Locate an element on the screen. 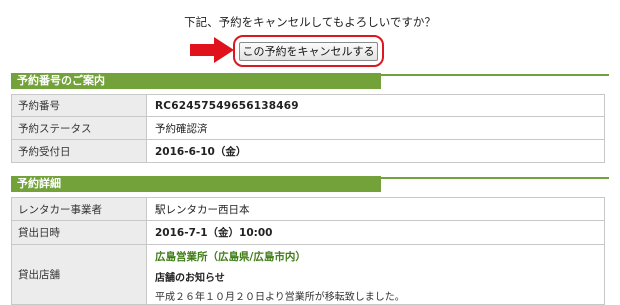  table-row: 予約受付日 2016-6-10（金） is located at coordinates (308, 151).